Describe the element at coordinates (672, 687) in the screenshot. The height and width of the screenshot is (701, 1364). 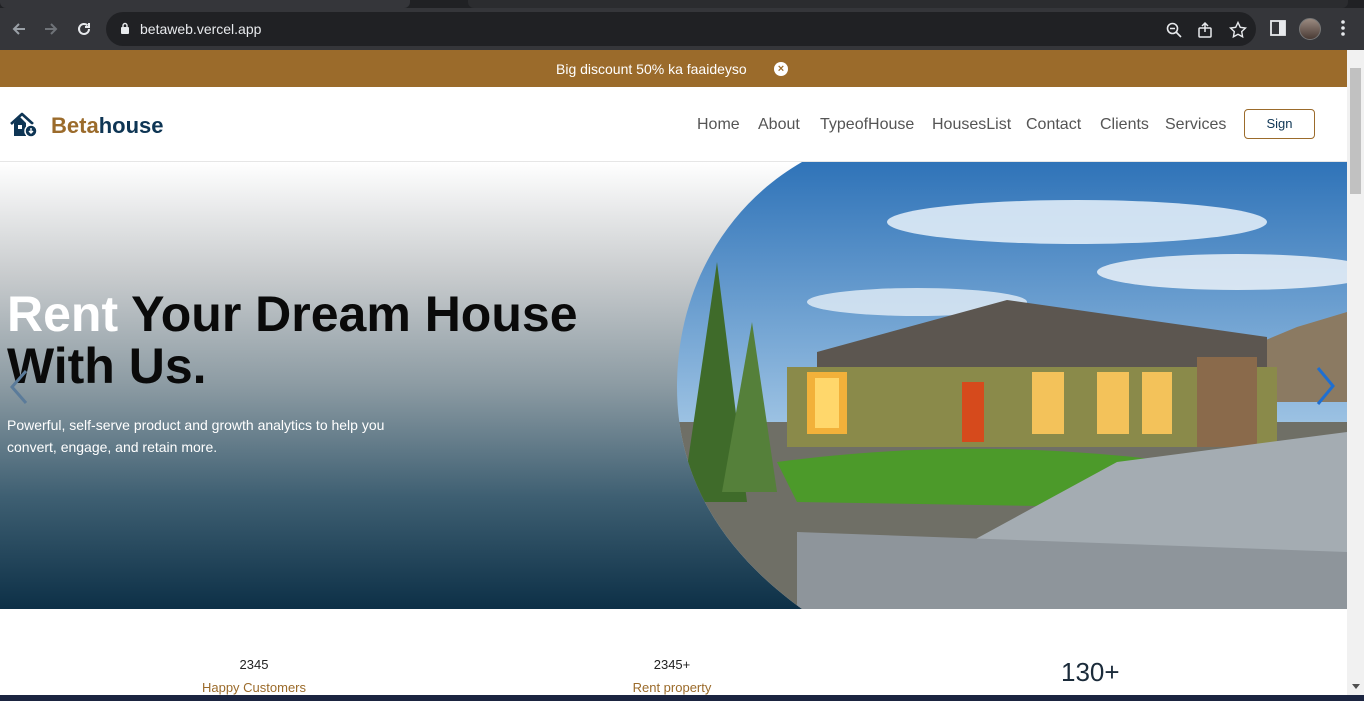
I see `stat-label: Rent property` at that location.